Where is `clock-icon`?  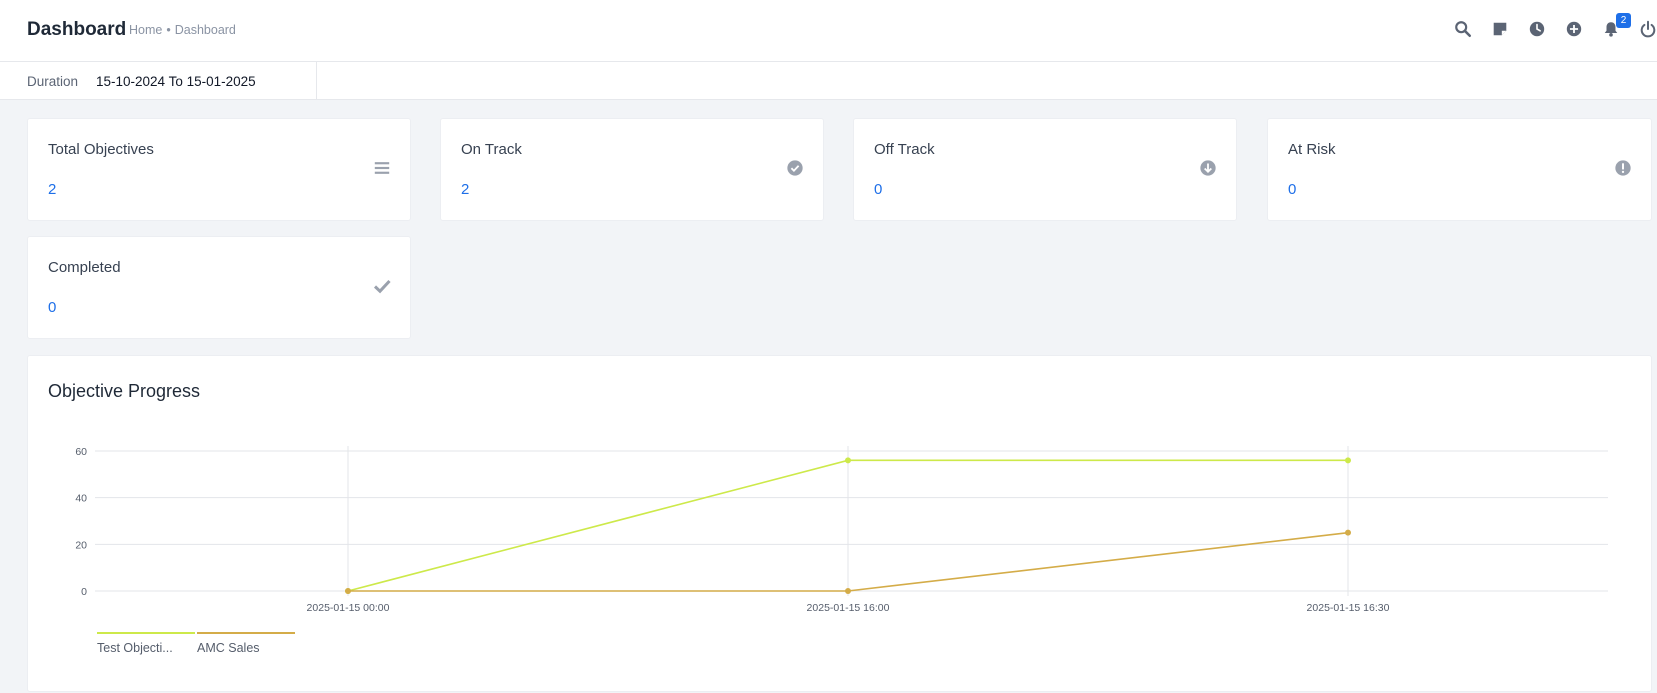
clock-icon is located at coordinates (1537, 29).